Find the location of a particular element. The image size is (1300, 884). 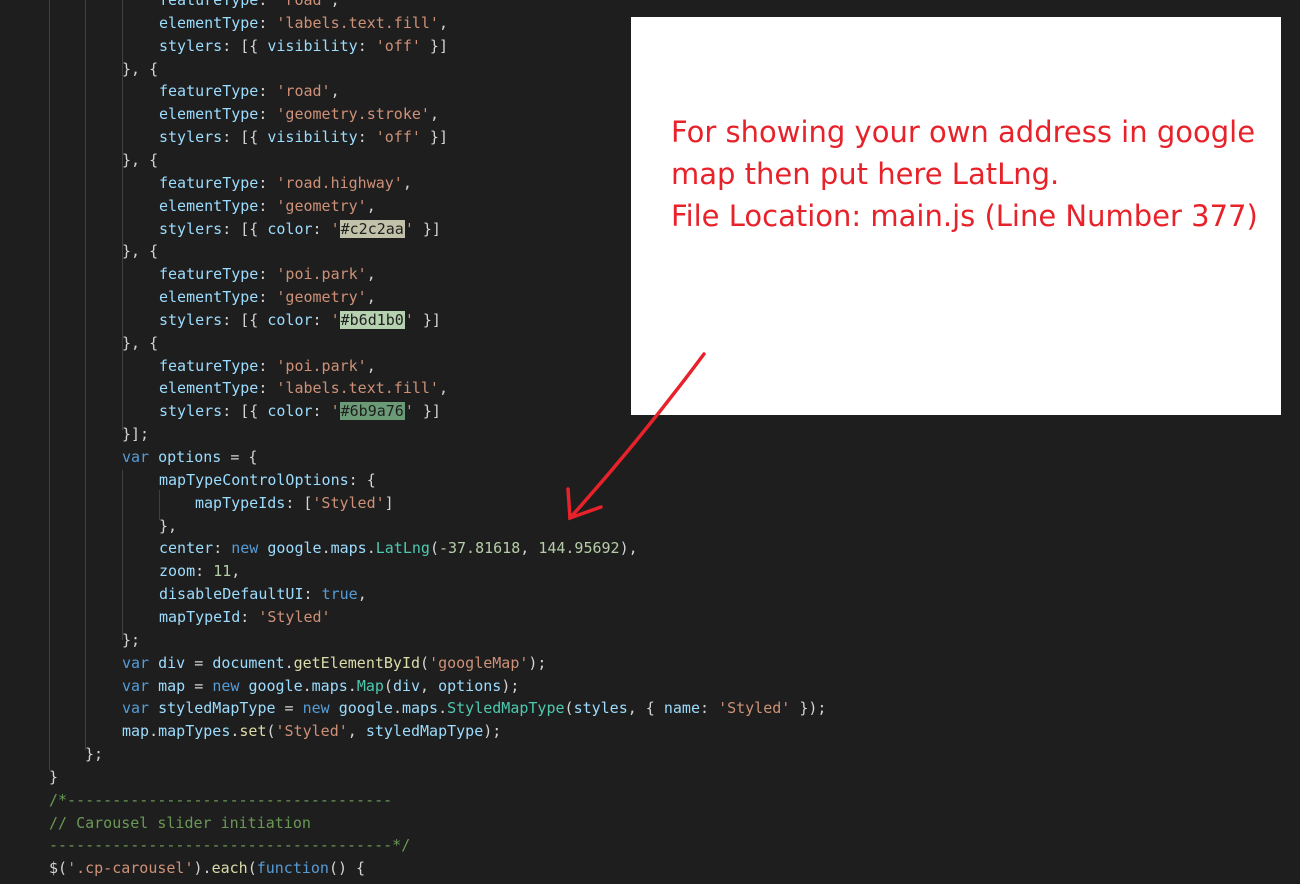

code-token: elementType is located at coordinates (209, 22).